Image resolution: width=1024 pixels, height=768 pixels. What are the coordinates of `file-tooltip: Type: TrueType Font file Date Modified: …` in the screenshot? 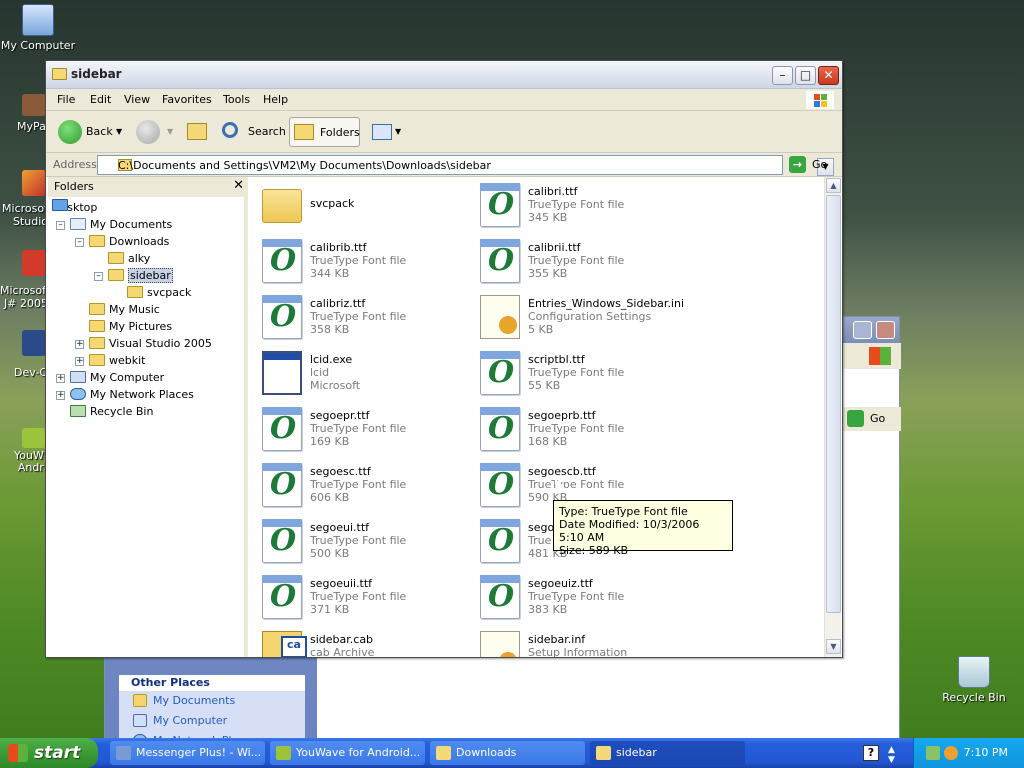 It's located at (643, 528).